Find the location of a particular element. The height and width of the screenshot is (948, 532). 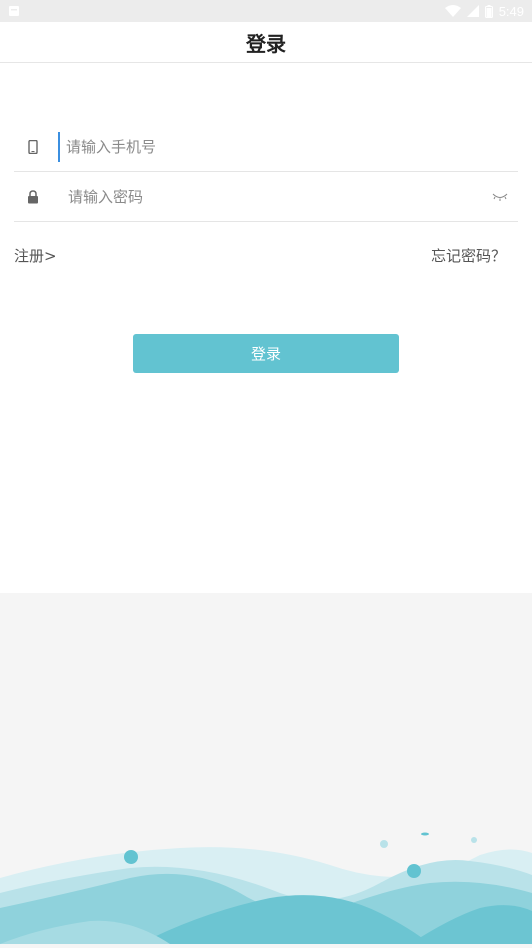

status-right: 5:49 is located at coordinates (484, 11).